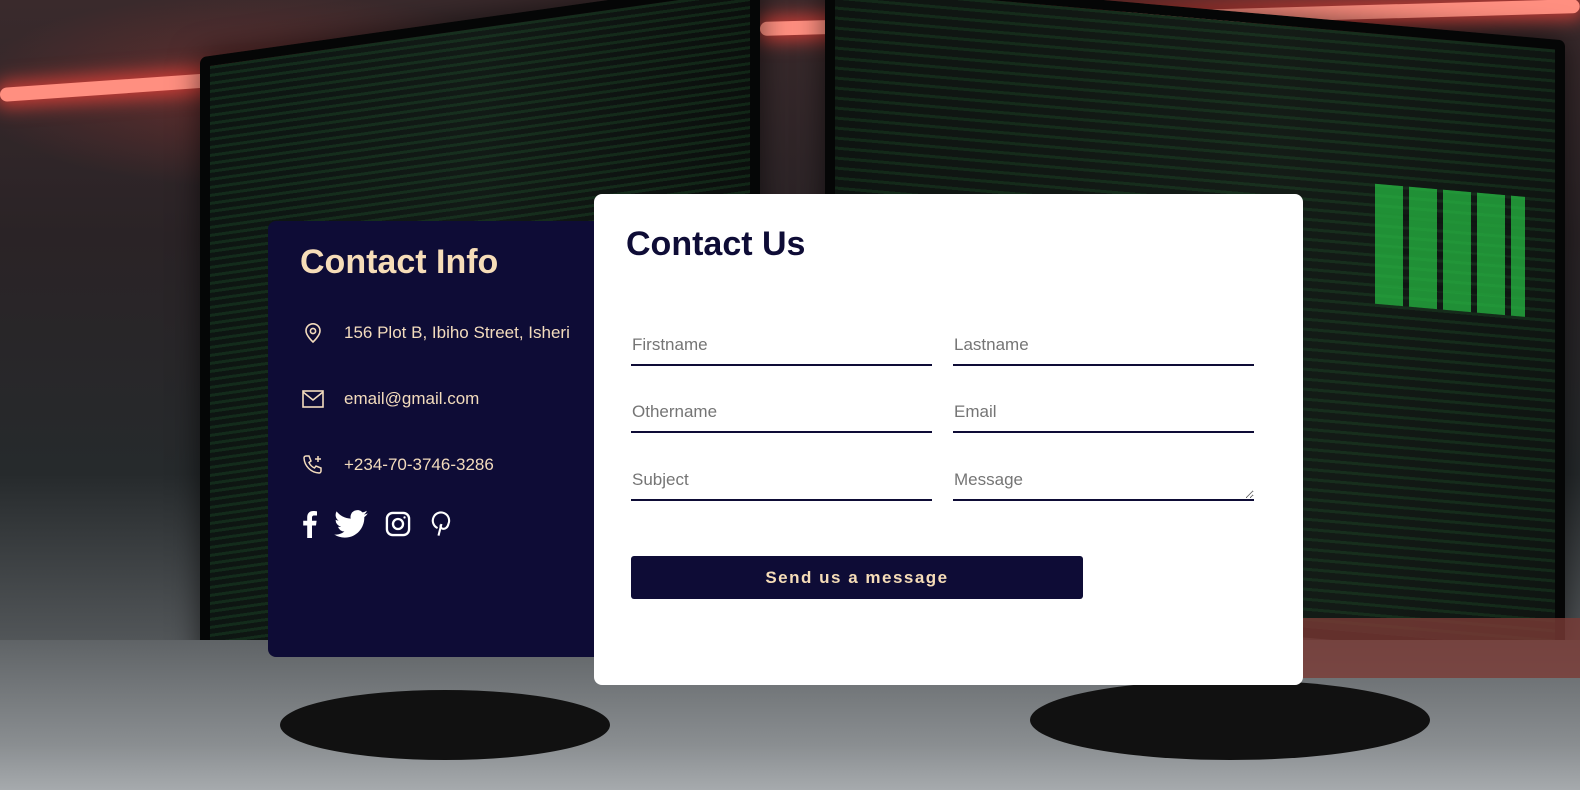 The image size is (1580, 790). I want to click on envelope-icon, so click(313, 399).